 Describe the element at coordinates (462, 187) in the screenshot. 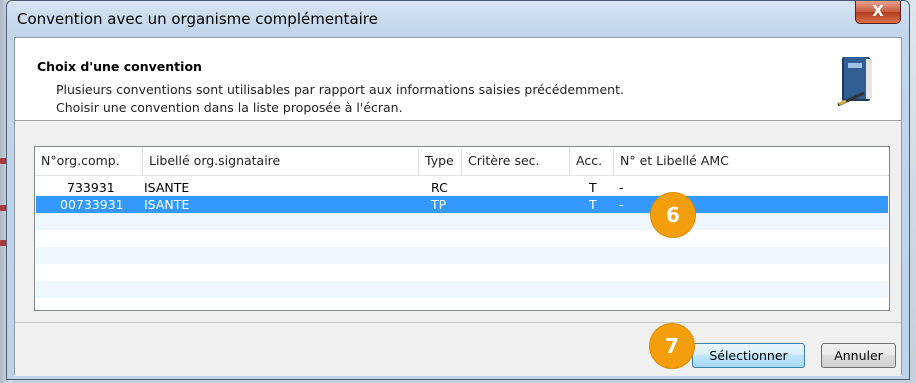

I see `table-row: 733931 ISANTE RC T -` at that location.